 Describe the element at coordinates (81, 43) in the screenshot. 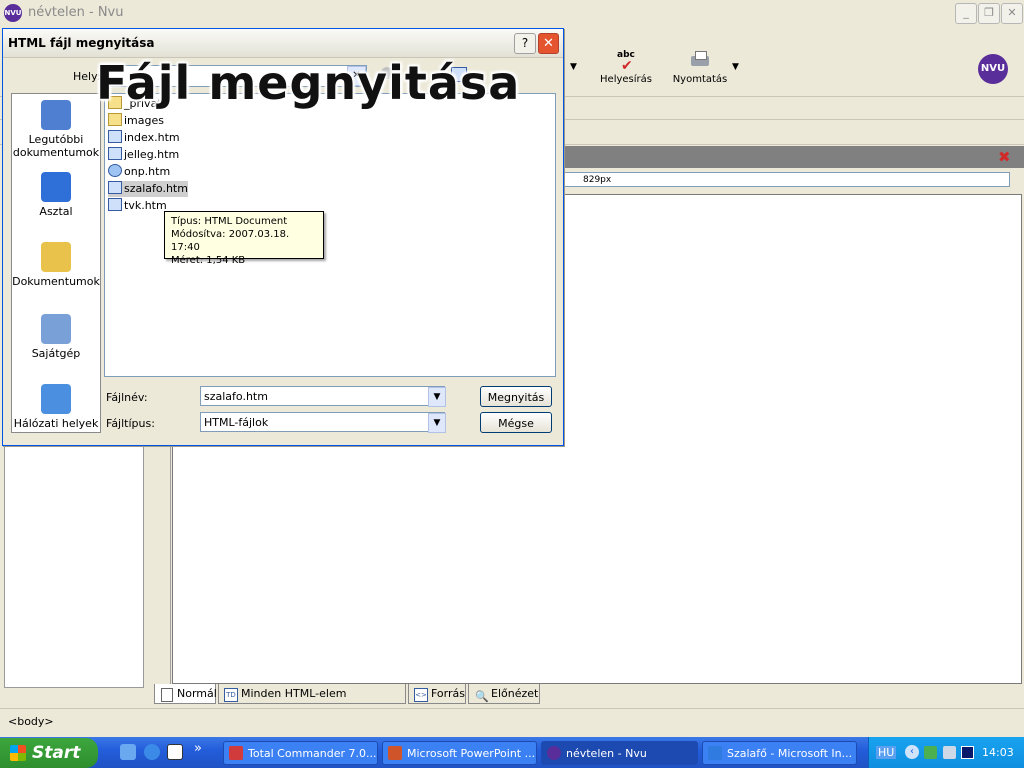

I see `dialog-title: HTML fájl megnyitása` at that location.